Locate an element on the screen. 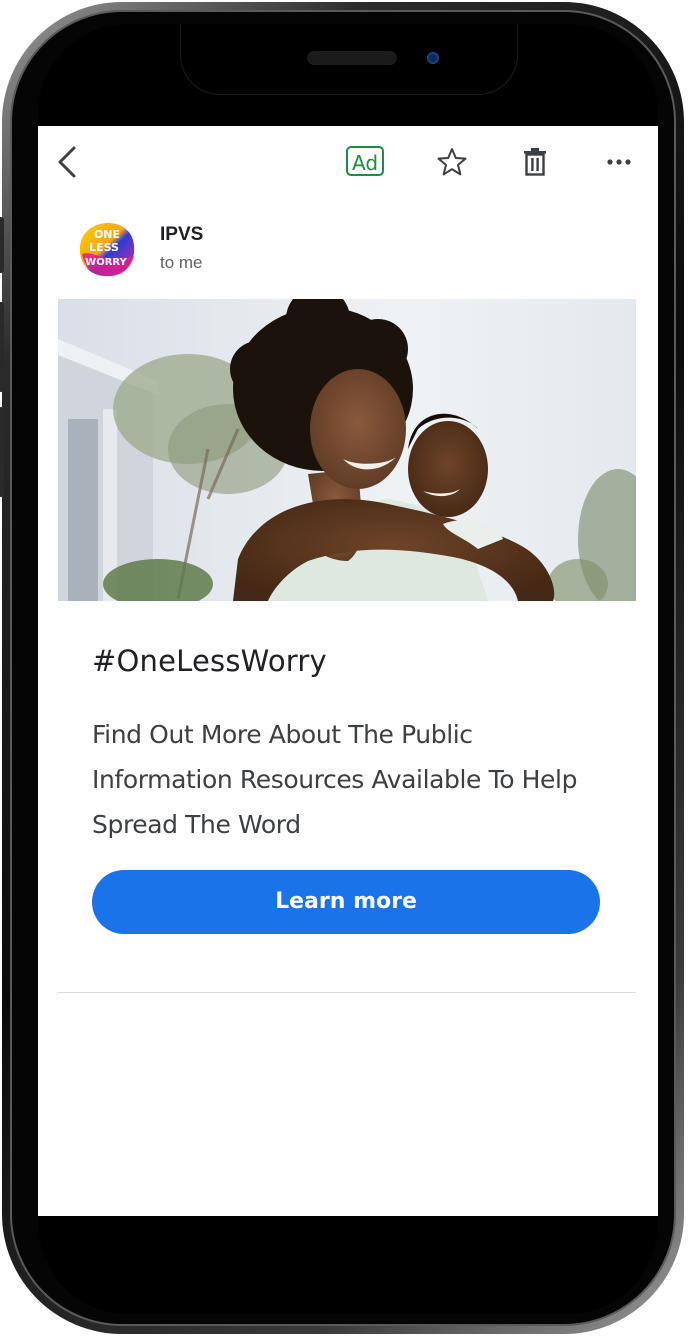 The image size is (688, 1340). mute-switch is located at coordinates (2, 245).